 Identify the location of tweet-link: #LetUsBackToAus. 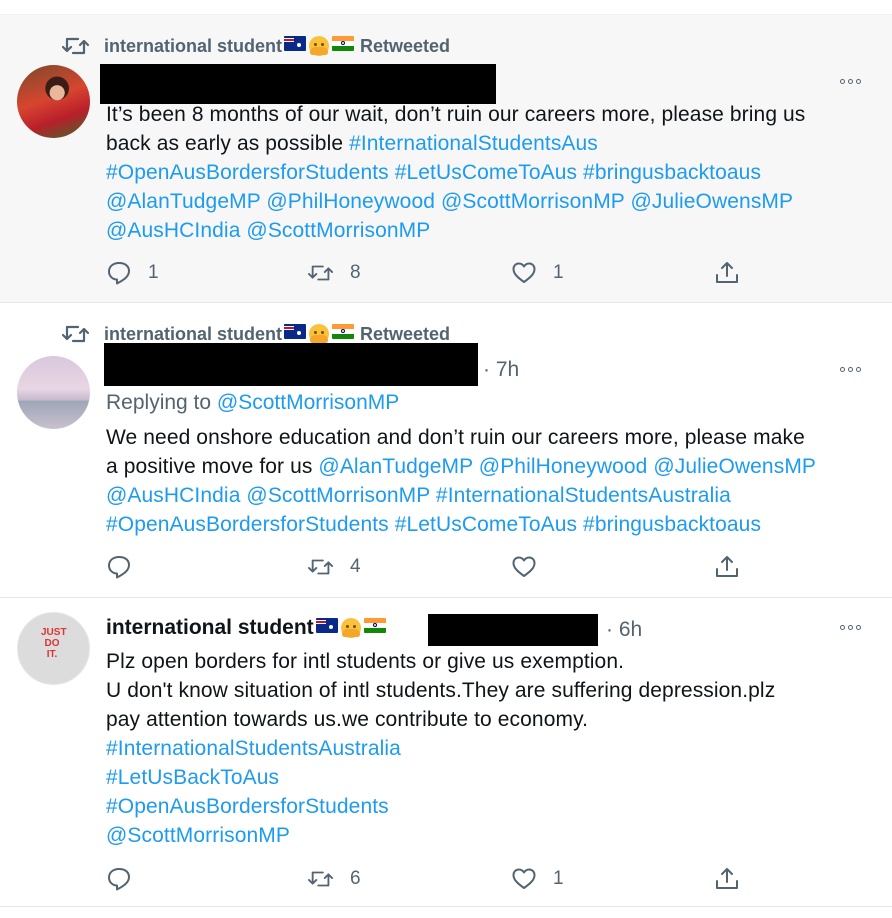
(192, 777).